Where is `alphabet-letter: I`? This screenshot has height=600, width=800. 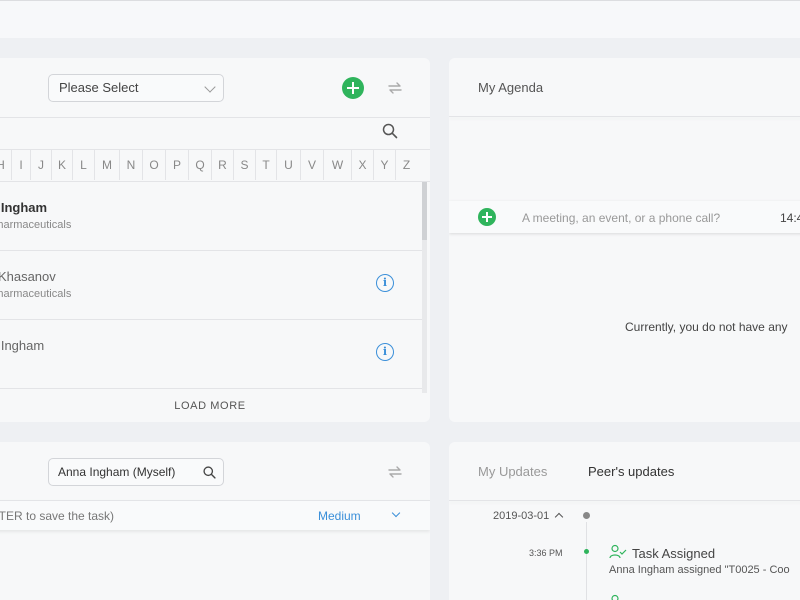
alphabet-letter: I is located at coordinates (21, 165).